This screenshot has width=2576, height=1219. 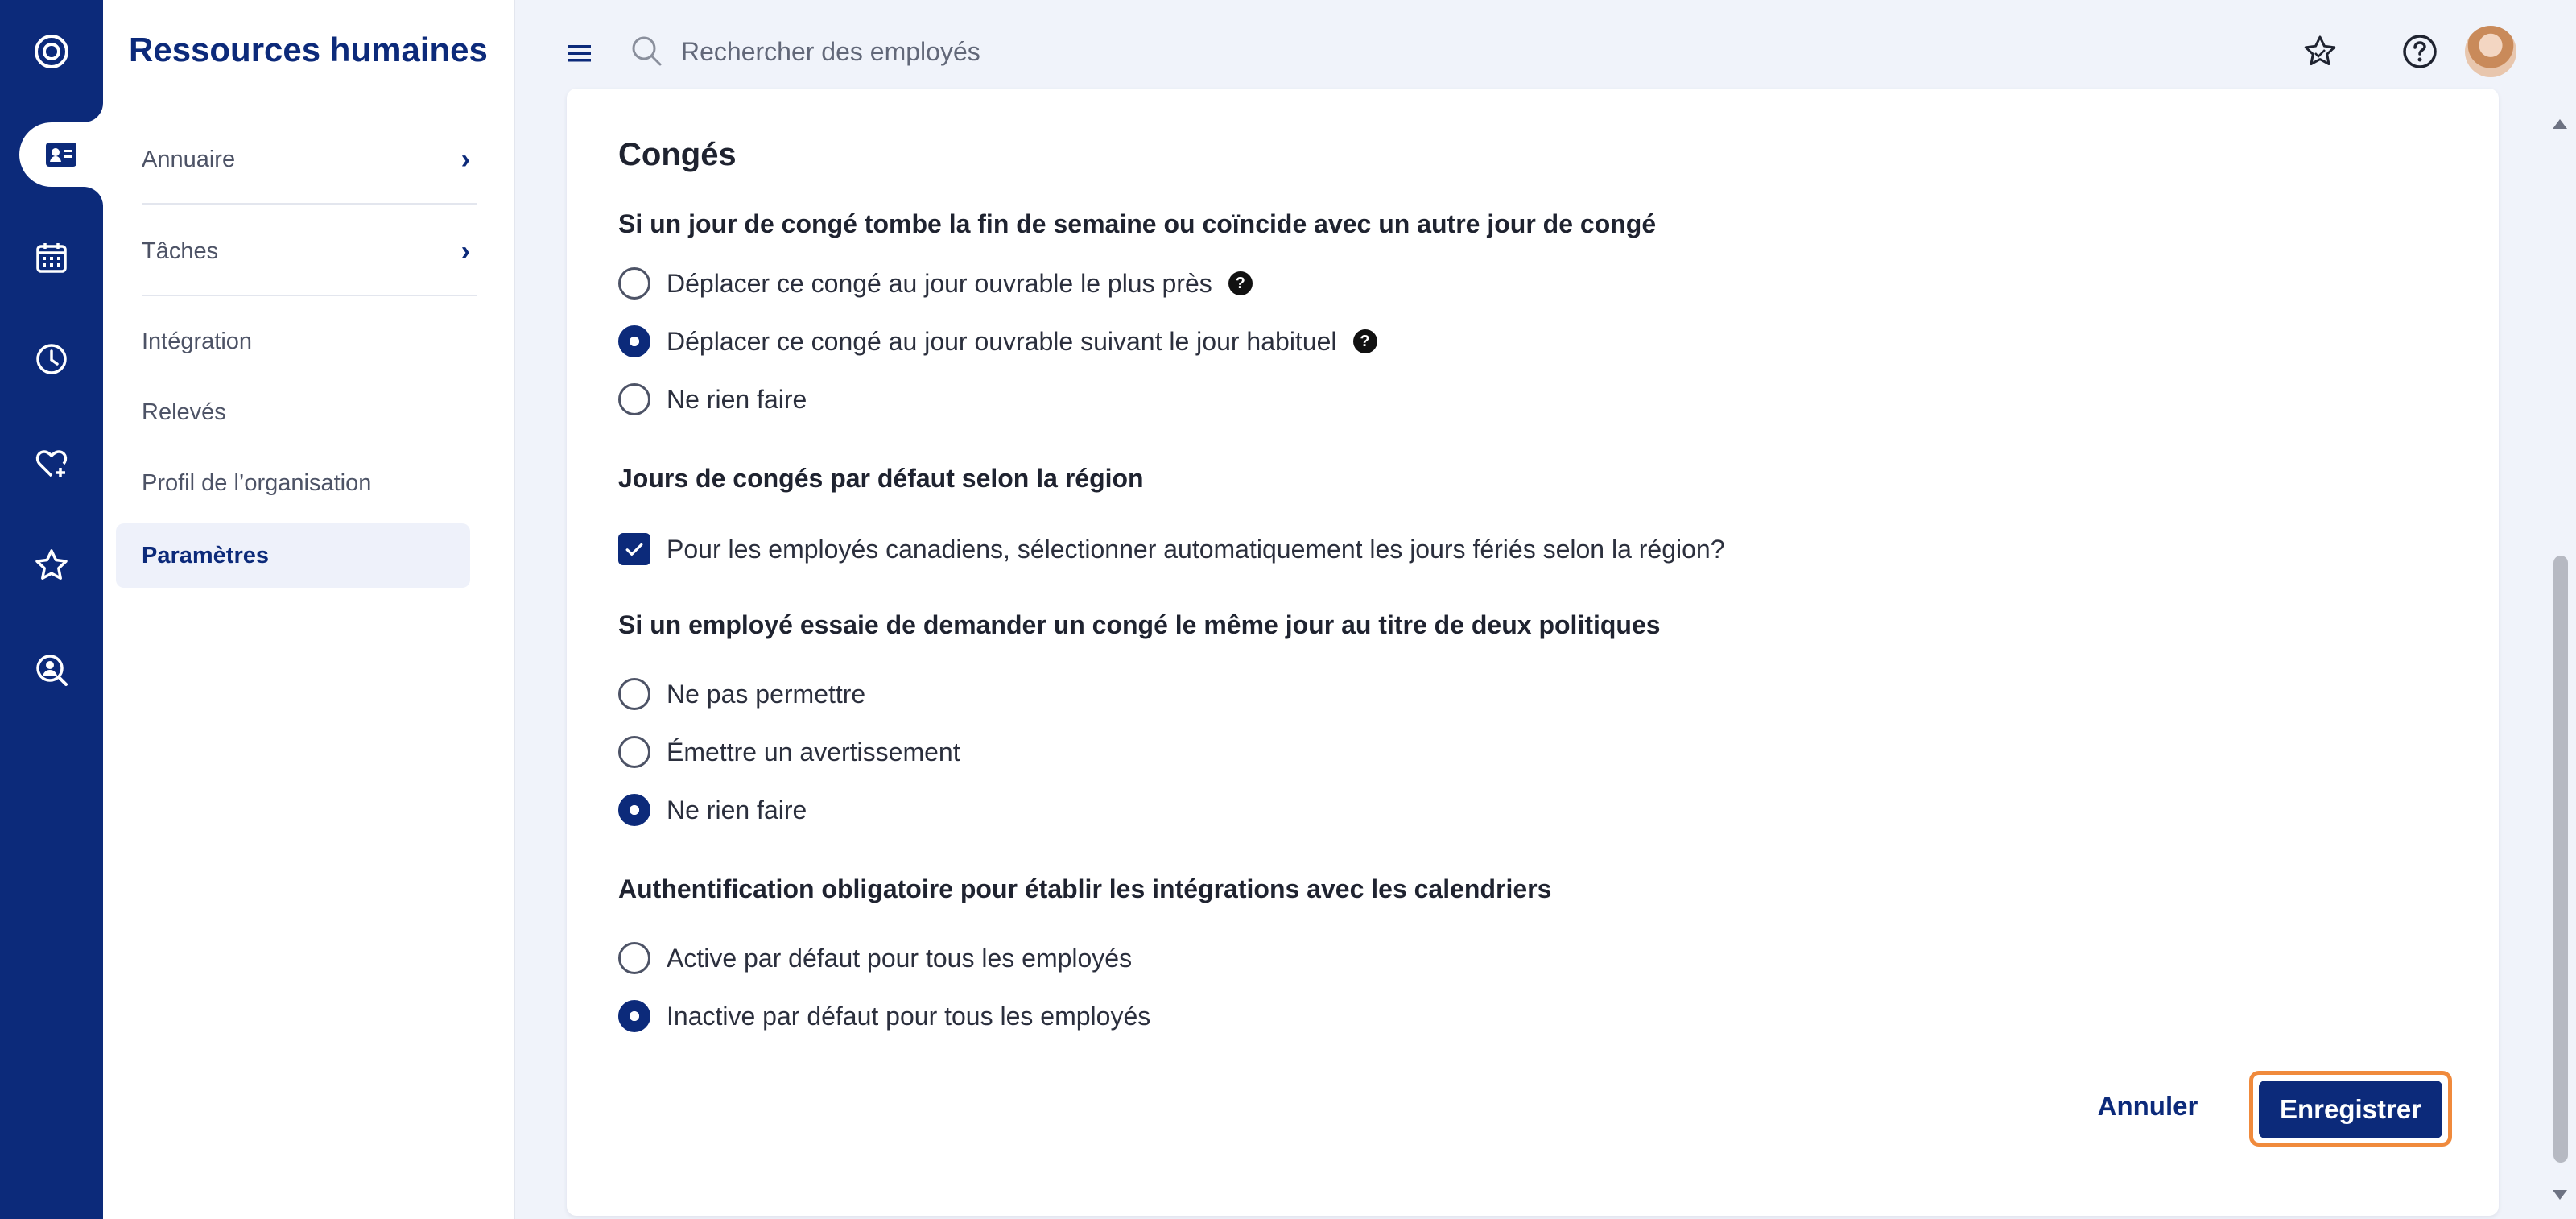 What do you see at coordinates (2560, 1195) in the screenshot?
I see `scroll-down-arrow-icon` at bounding box center [2560, 1195].